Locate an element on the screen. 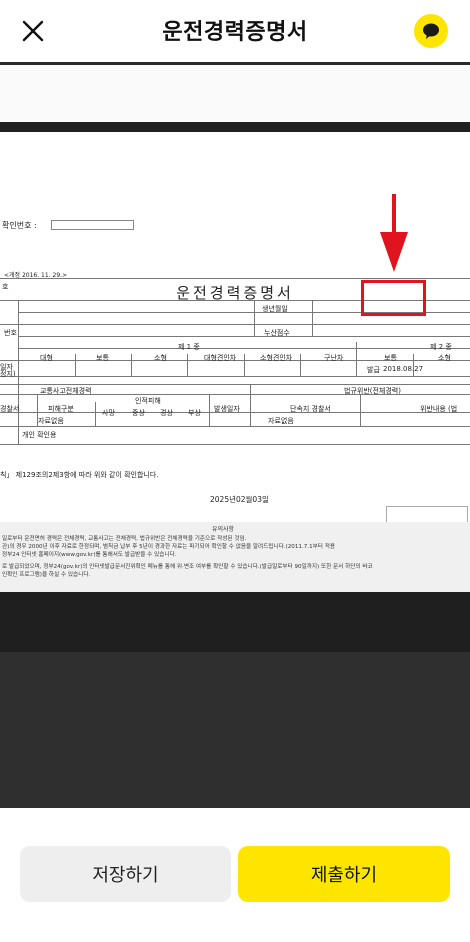 This screenshot has width=470, height=942. violation-no-record: 자료없음 is located at coordinates (281, 421).